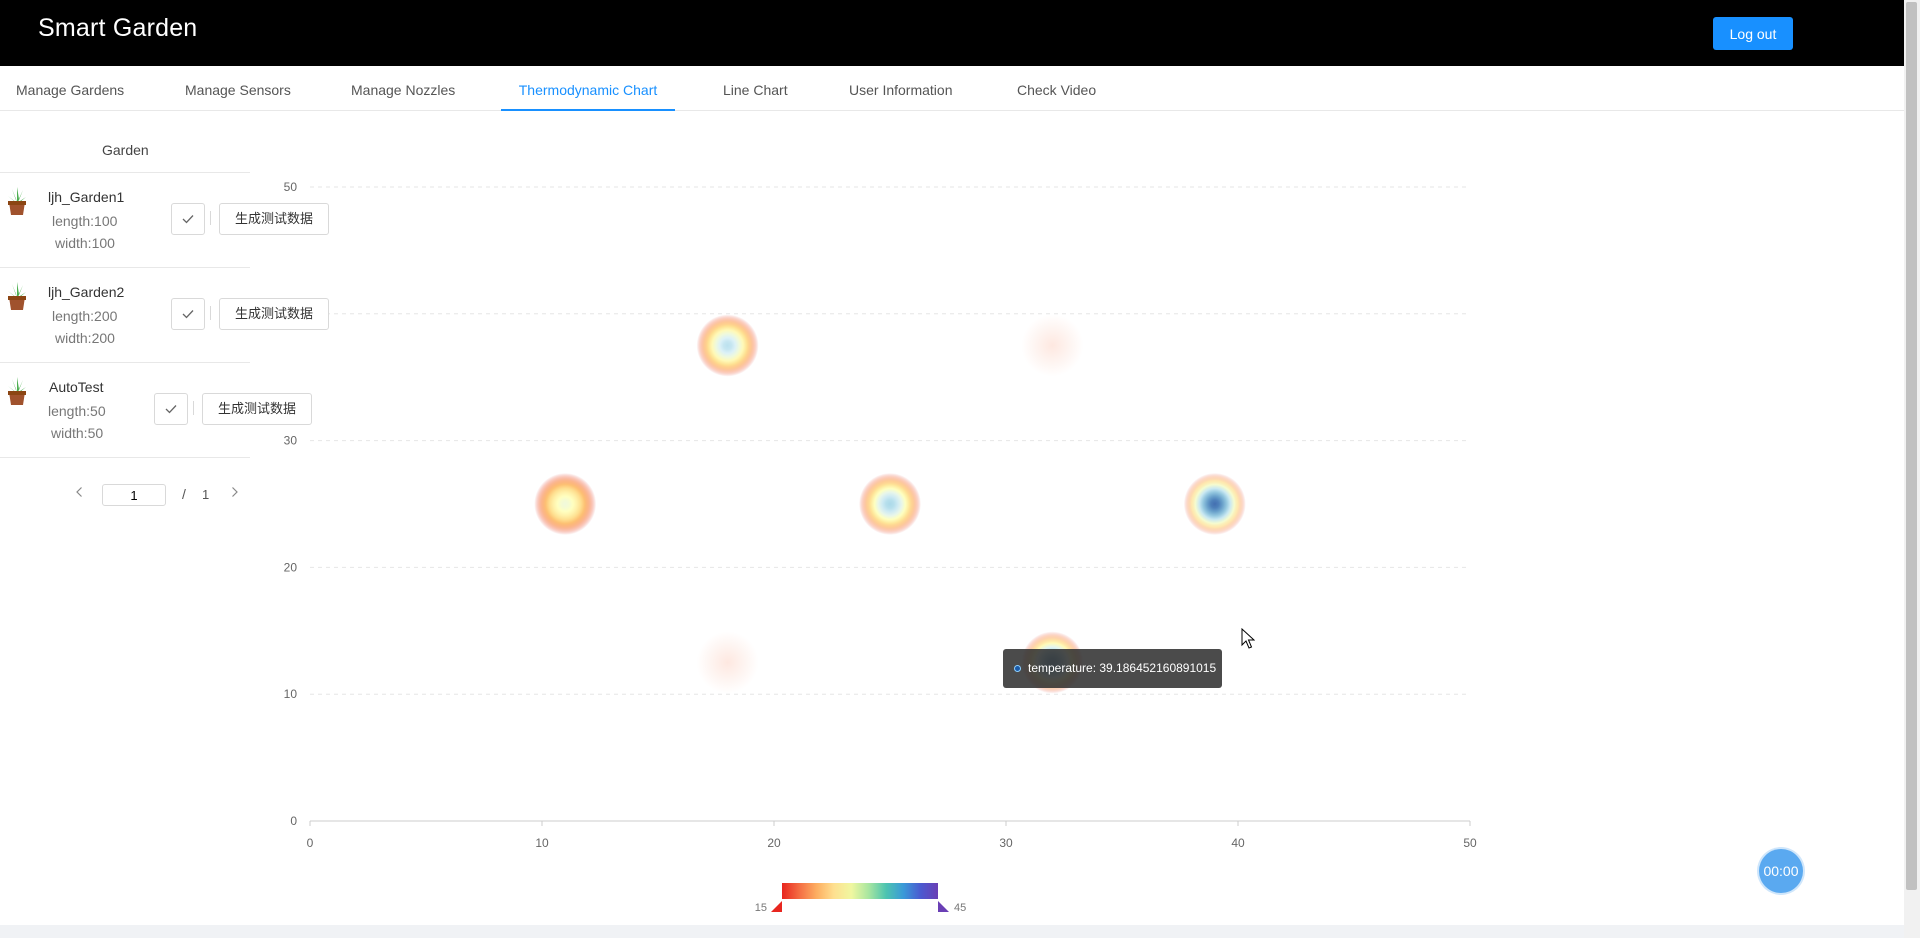  Describe the element at coordinates (1911, 446) in the screenshot. I see `scrollbar-thumb` at that location.